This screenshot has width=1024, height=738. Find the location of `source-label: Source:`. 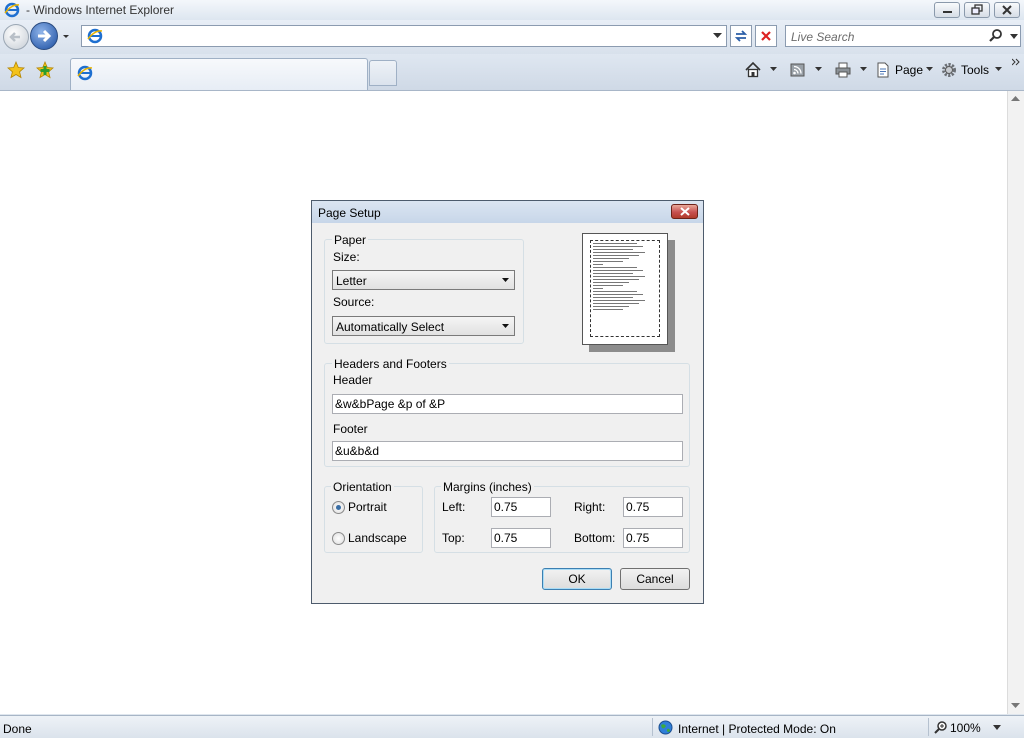

source-label: Source: is located at coordinates (354, 302).